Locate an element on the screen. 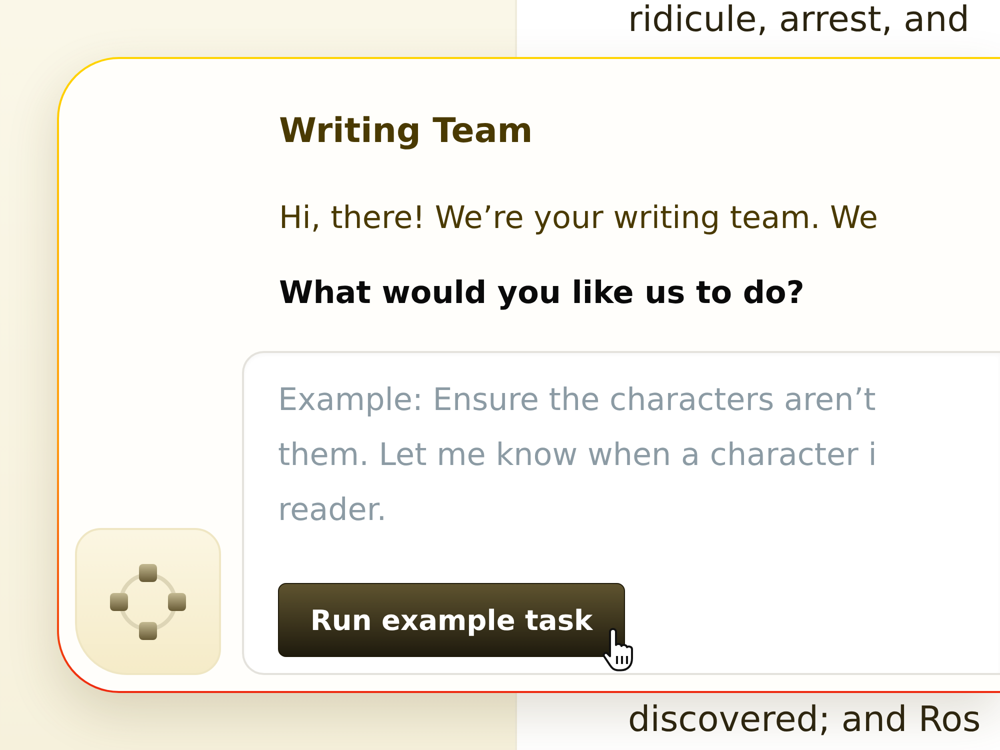 The height and width of the screenshot is (750, 1000). app-tile is located at coordinates (148, 601).